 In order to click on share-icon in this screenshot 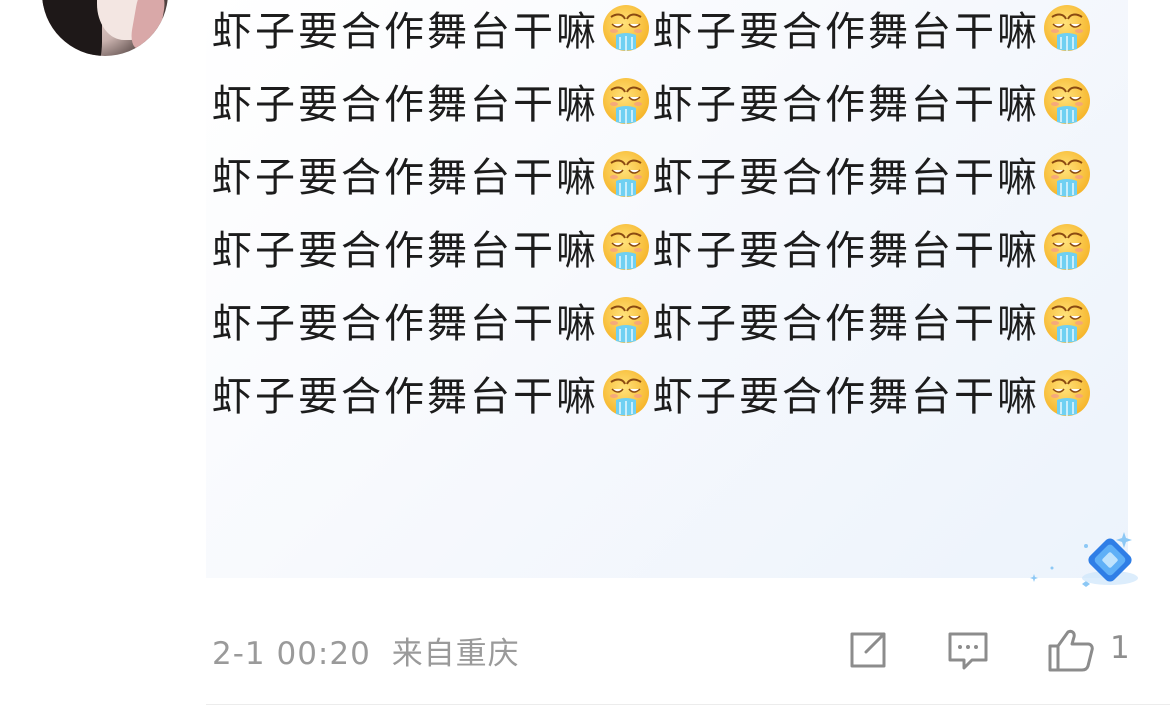, I will do `click(868, 650)`.